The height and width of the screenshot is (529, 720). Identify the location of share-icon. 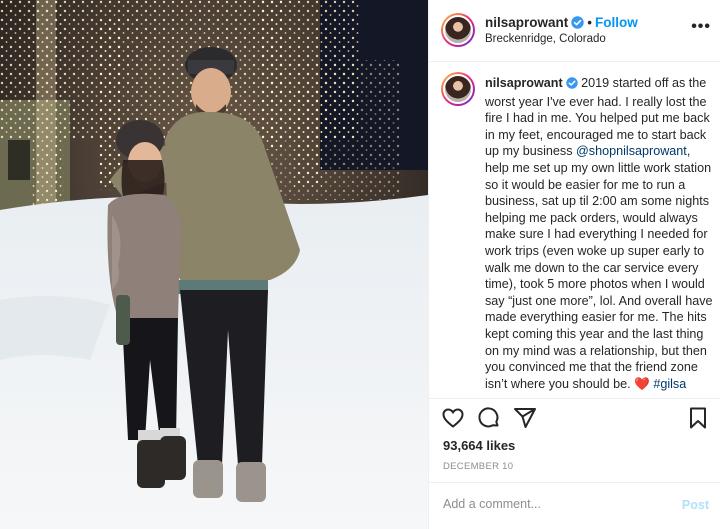
(525, 420).